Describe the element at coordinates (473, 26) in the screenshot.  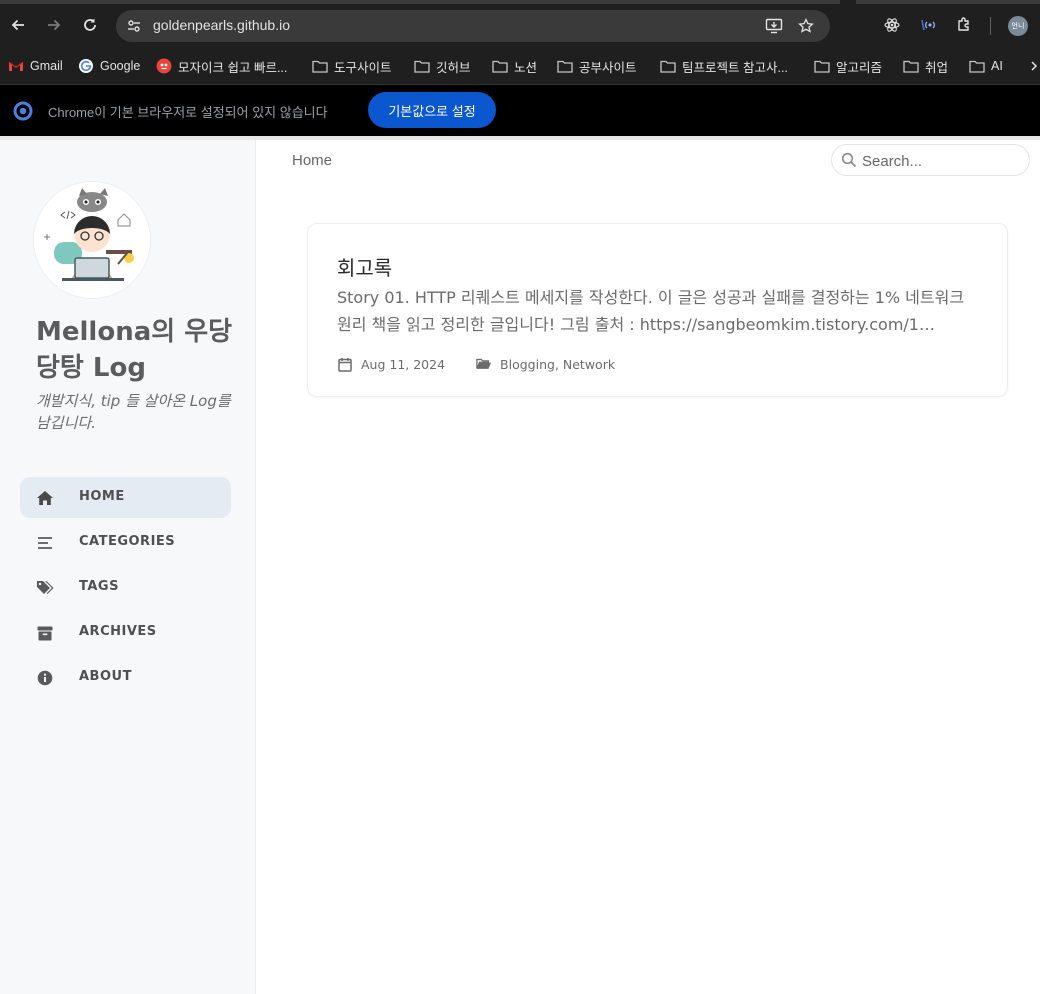
I see `address-bar: goldenpearls.github.io` at that location.